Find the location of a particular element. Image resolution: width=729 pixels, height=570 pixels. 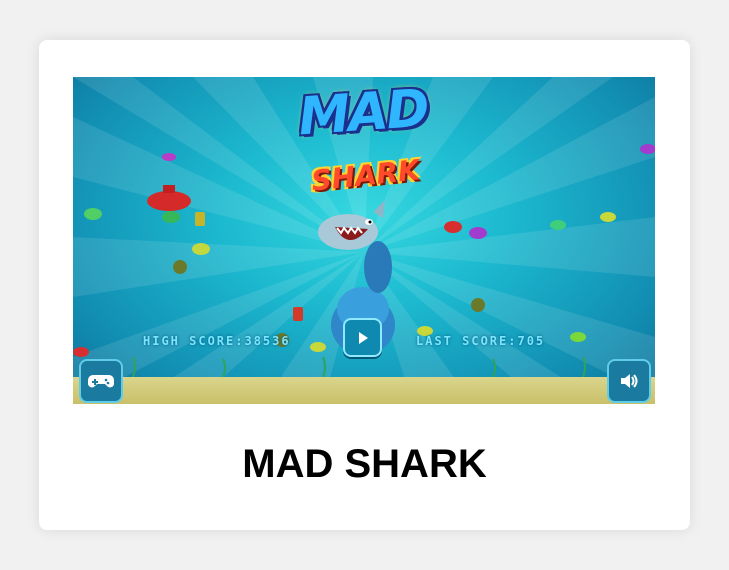

high-score: HIGH SCORE:38536 is located at coordinates (217, 341).